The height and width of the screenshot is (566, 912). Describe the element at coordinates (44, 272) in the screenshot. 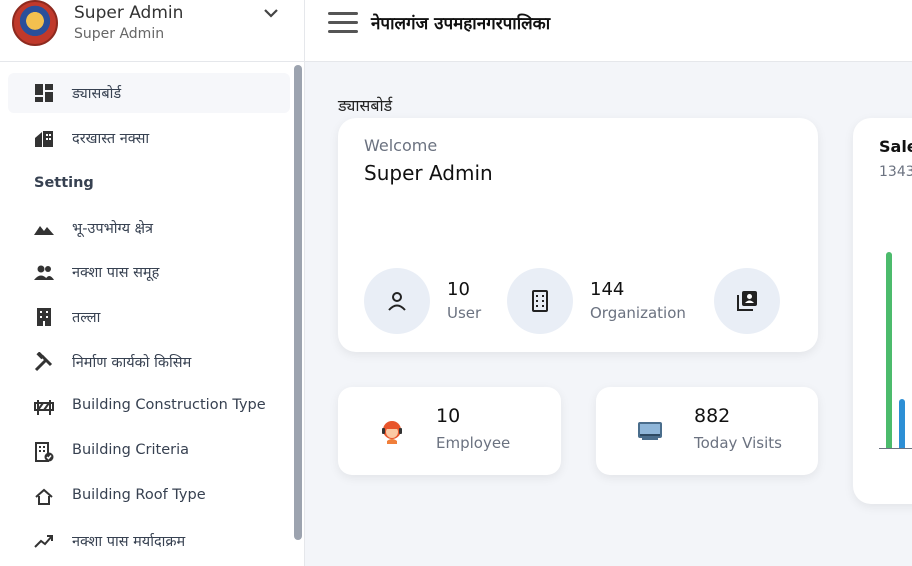

I see `group-icon` at that location.